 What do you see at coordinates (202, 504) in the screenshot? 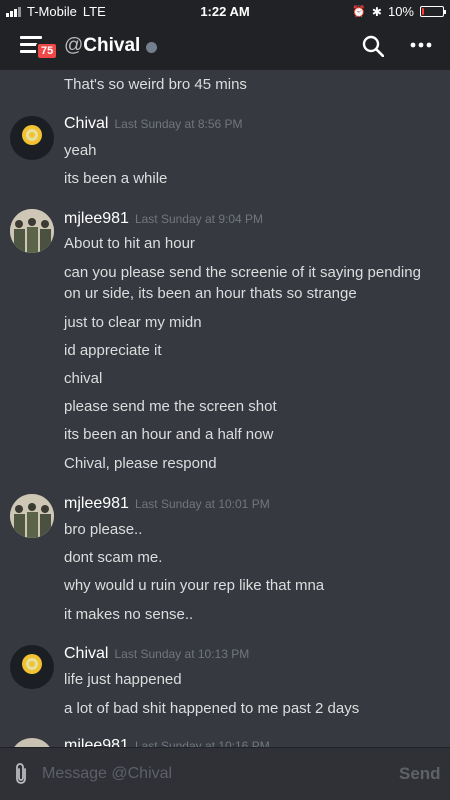
I see `message-timestamp: Last Sunday at 10:01 PM` at bounding box center [202, 504].